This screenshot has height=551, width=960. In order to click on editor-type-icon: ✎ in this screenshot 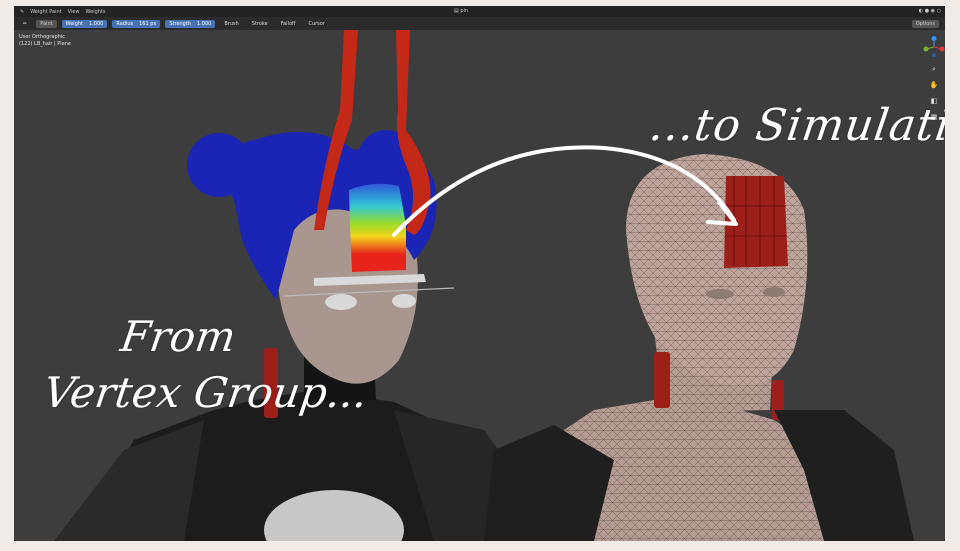, I will do `click(22, 12)`.